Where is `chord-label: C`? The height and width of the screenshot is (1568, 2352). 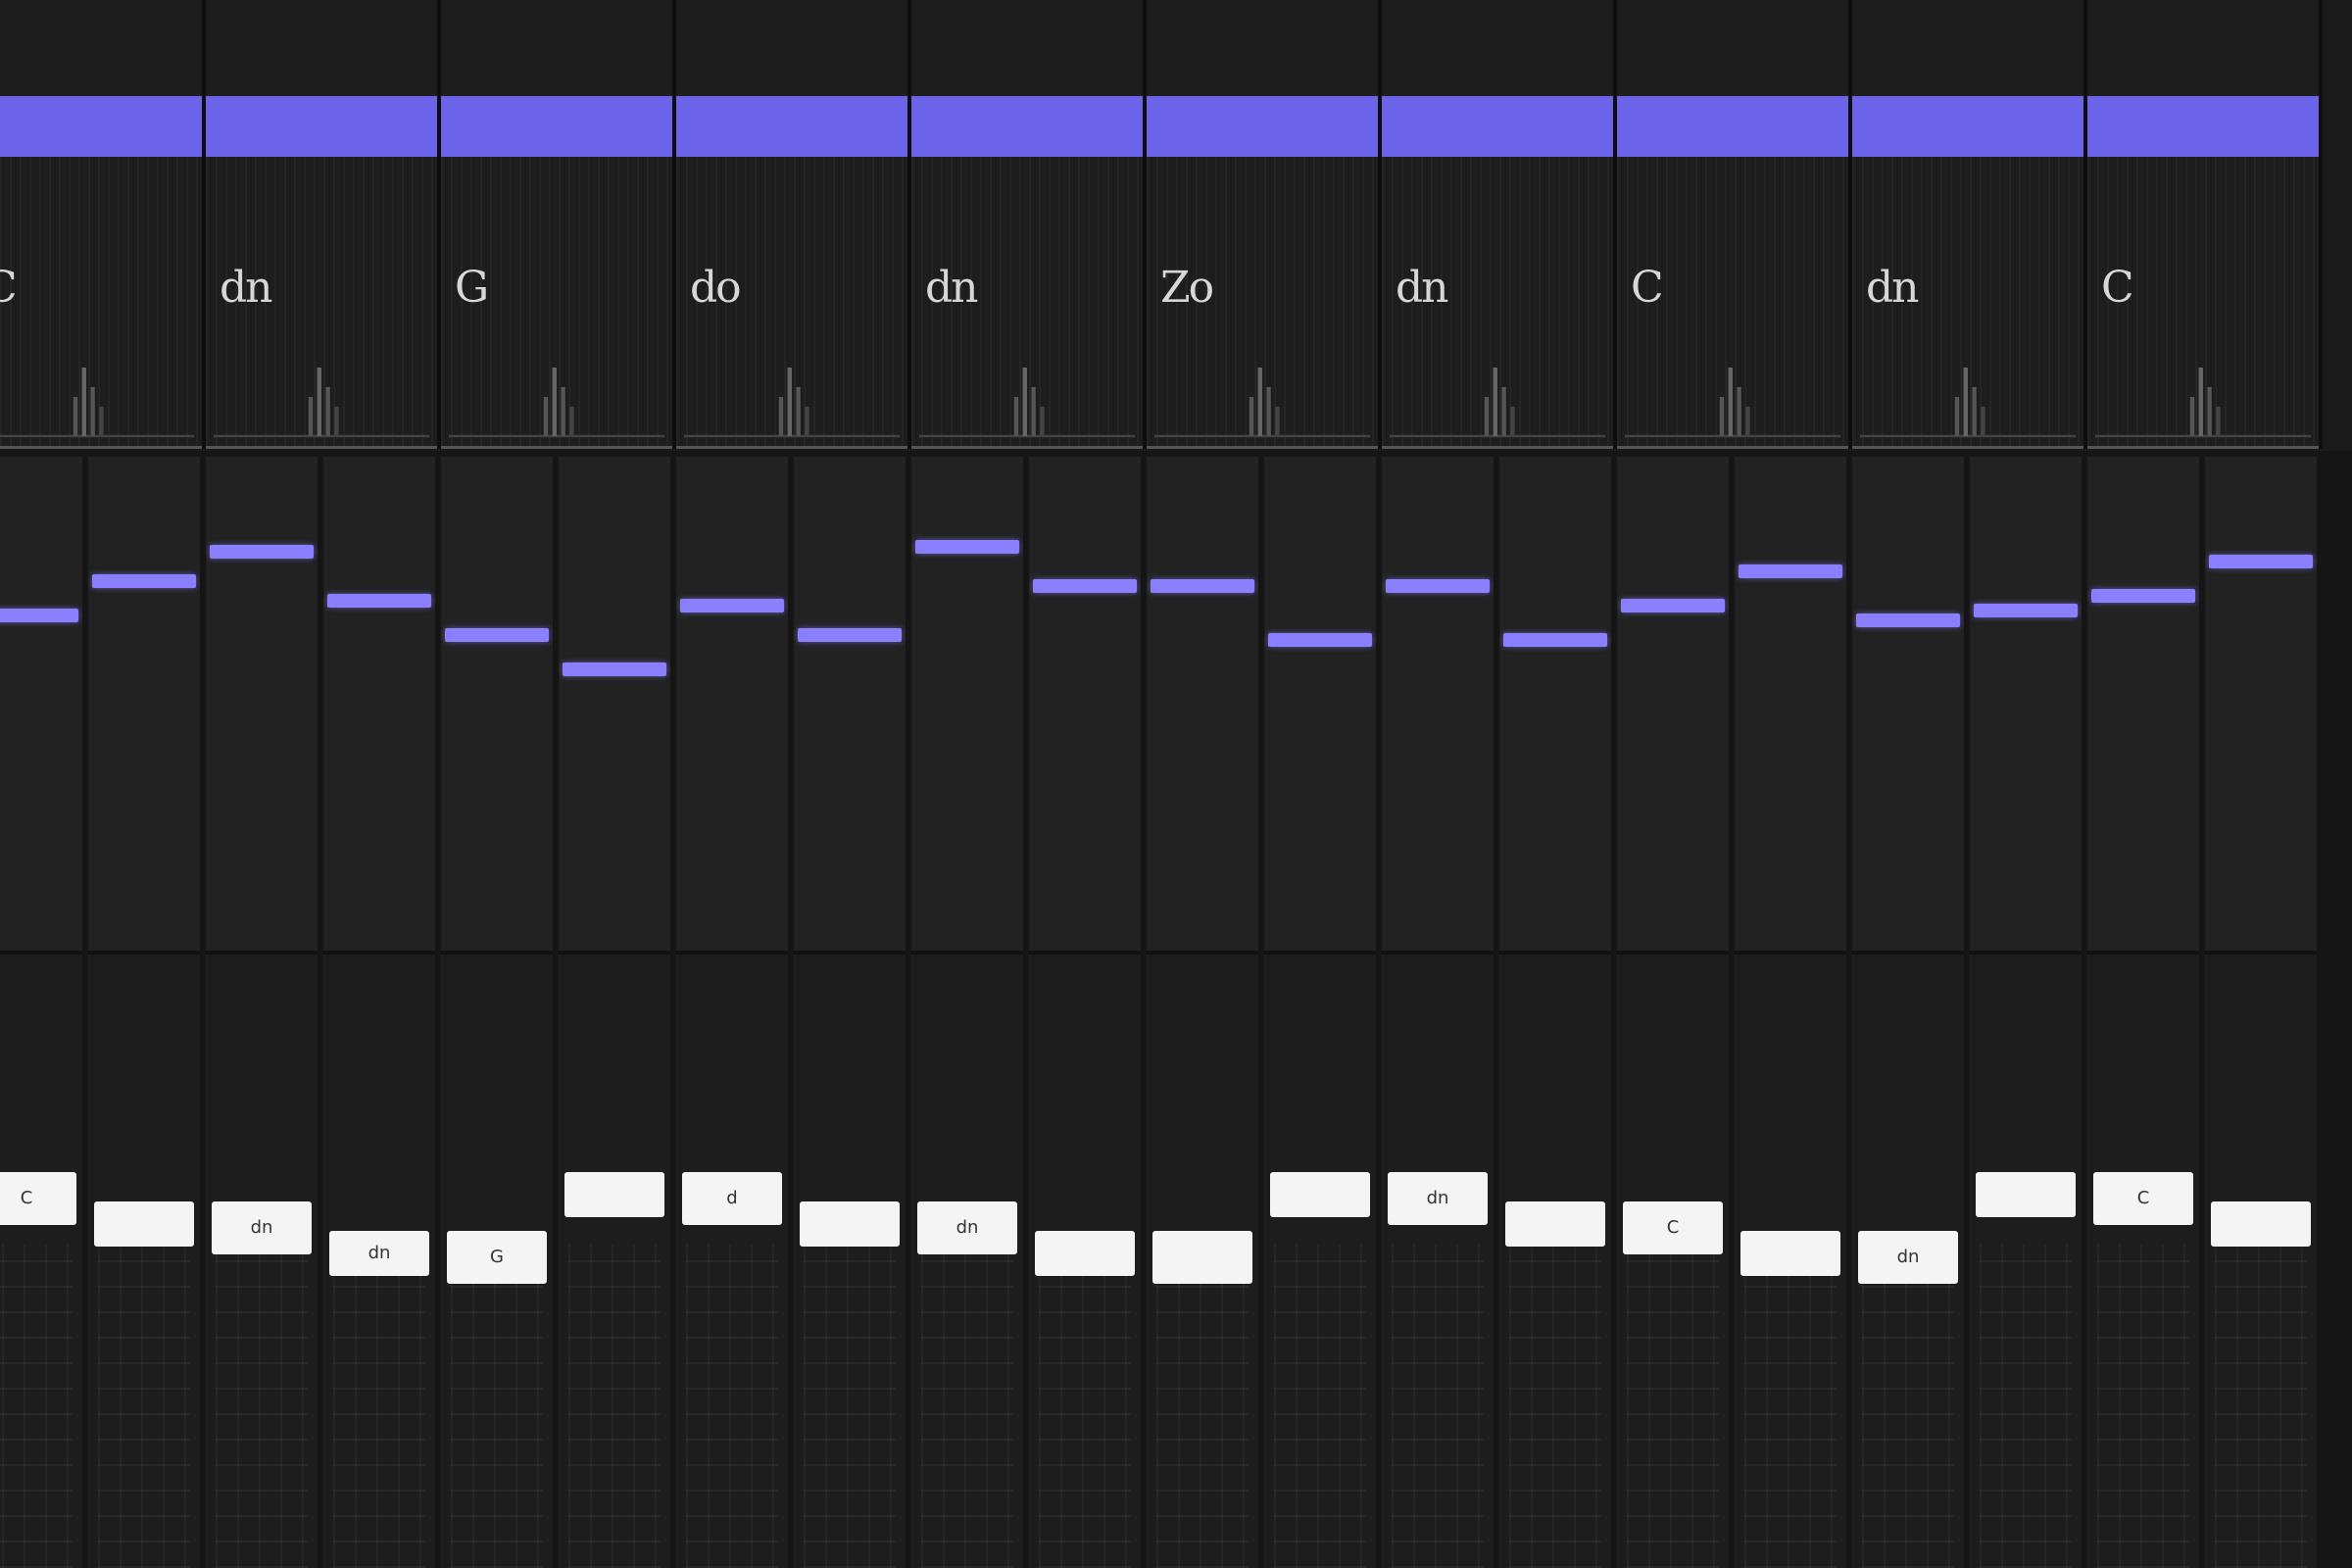 chord-label: C is located at coordinates (9, 288).